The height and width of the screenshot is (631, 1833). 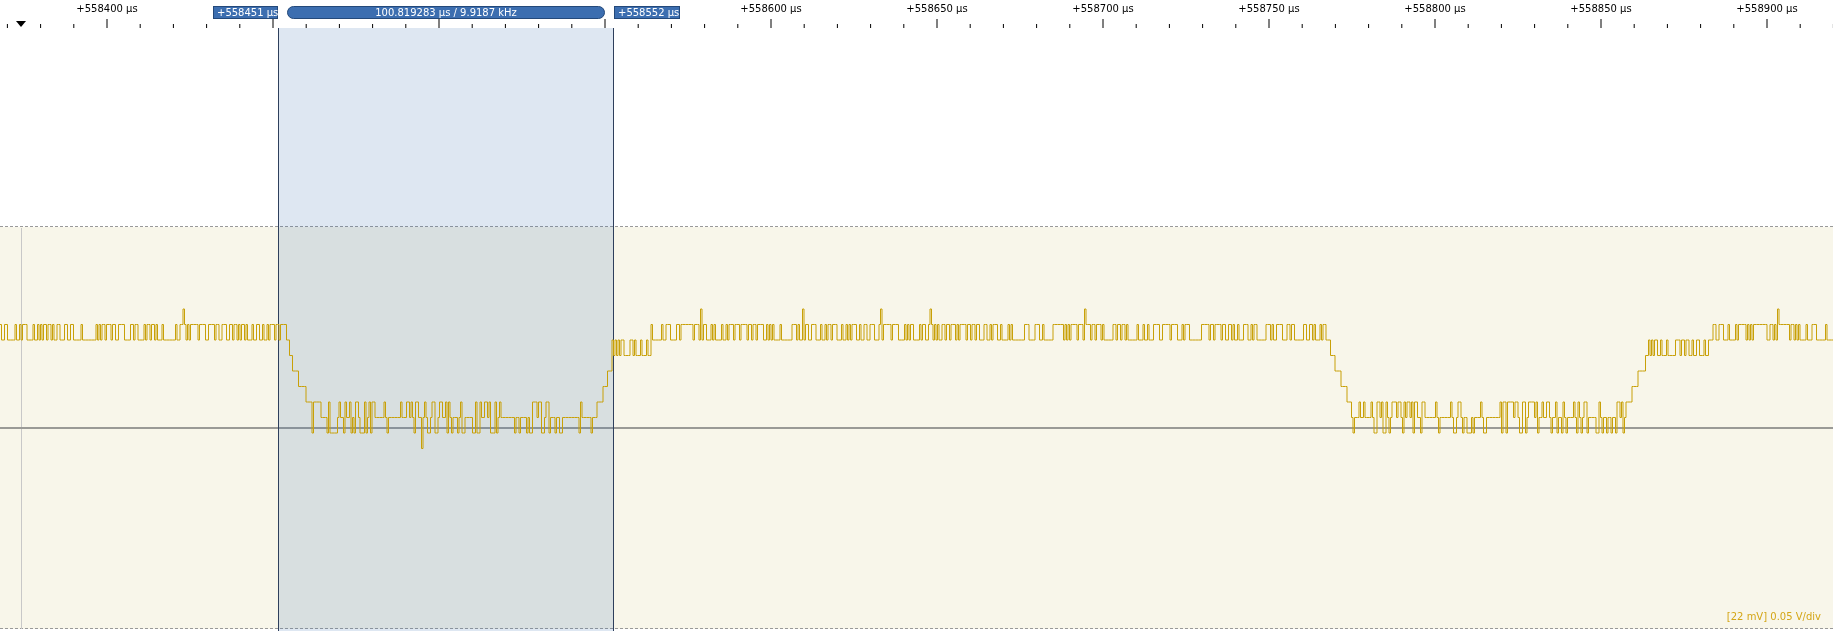 What do you see at coordinates (771, 9) in the screenshot?
I see `tick-label: +558600 µs` at bounding box center [771, 9].